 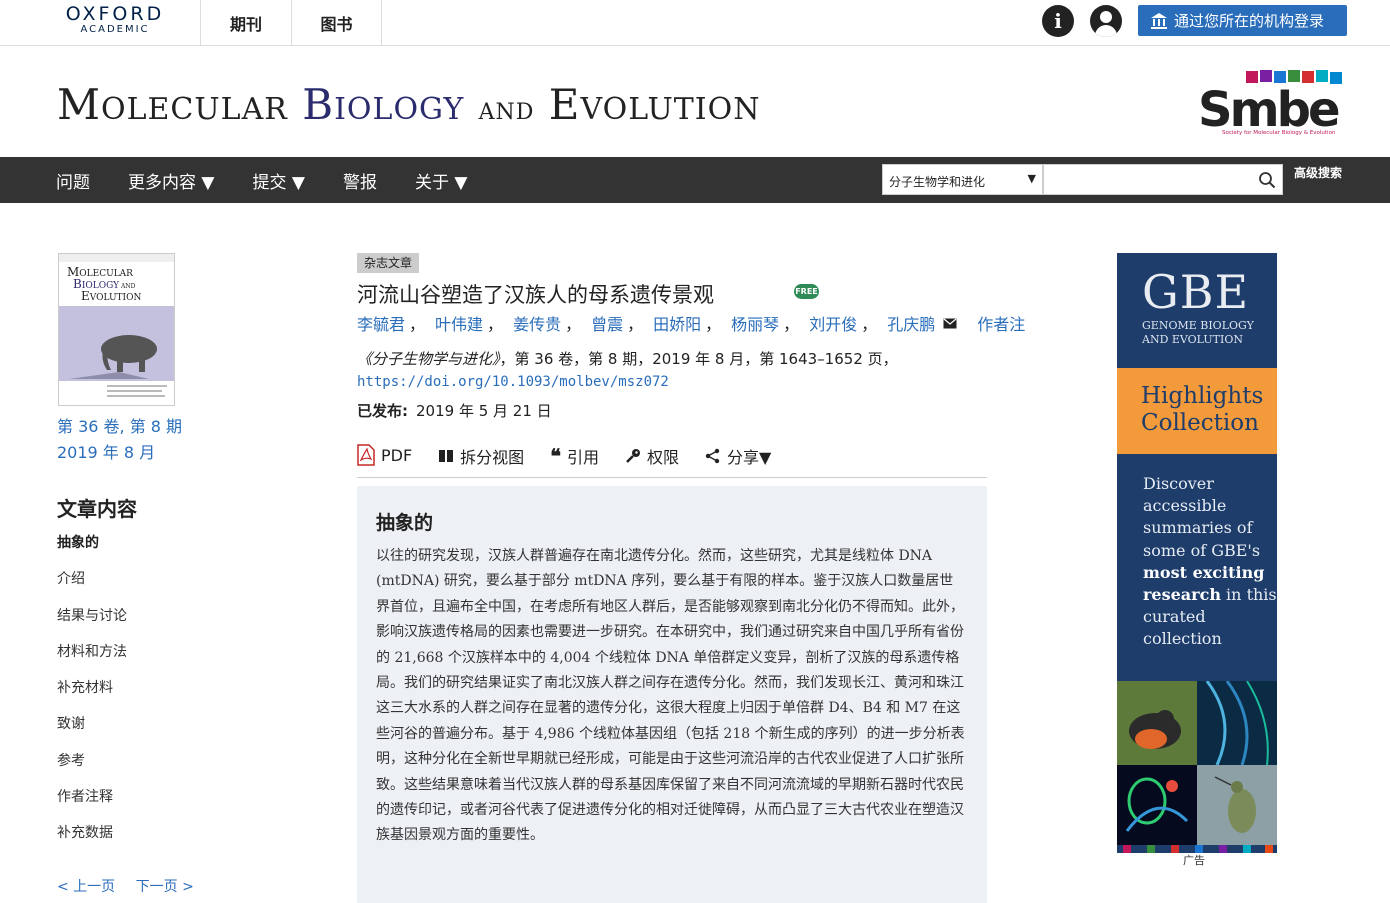 I want to click on author-link: 姜传贵, so click(x=537, y=323).